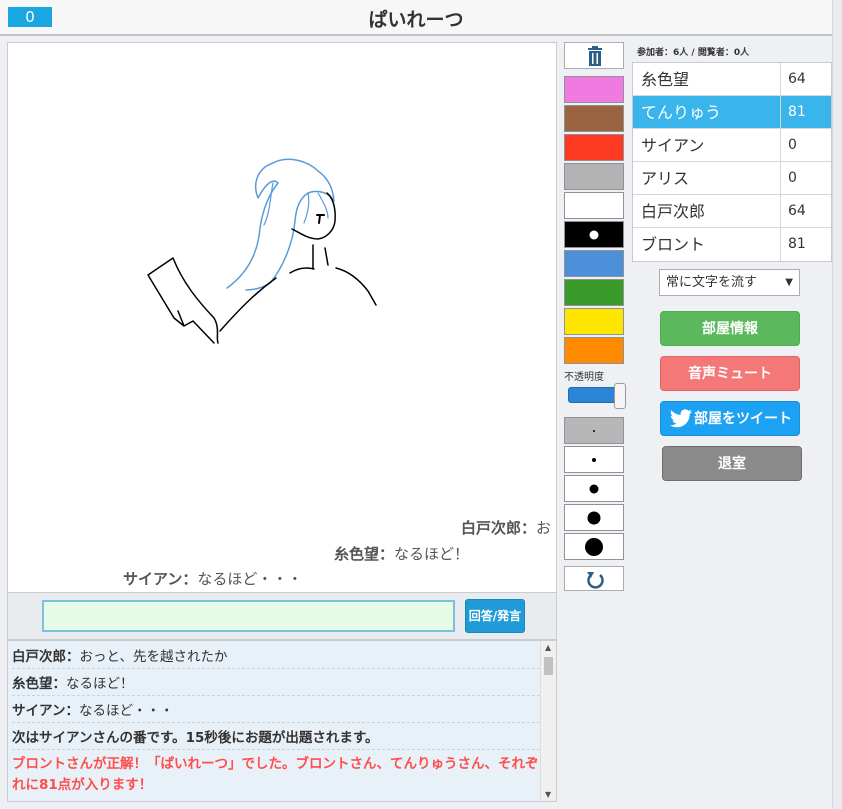 This screenshot has width=842, height=809. What do you see at coordinates (789, 282) in the screenshot?
I see `chevron-down-icon: ▼` at bounding box center [789, 282].